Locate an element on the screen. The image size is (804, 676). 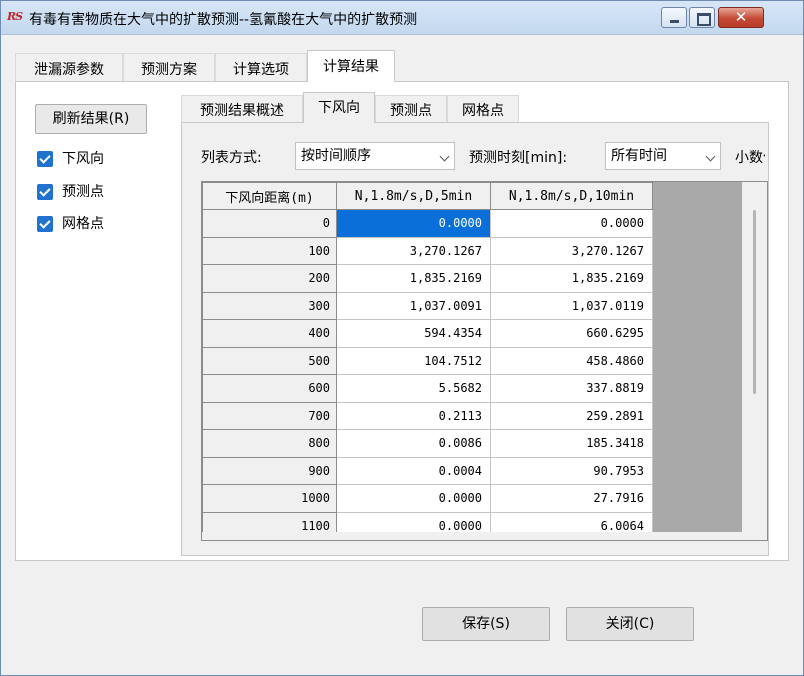
distance-cell: 600 is located at coordinates (269, 388).